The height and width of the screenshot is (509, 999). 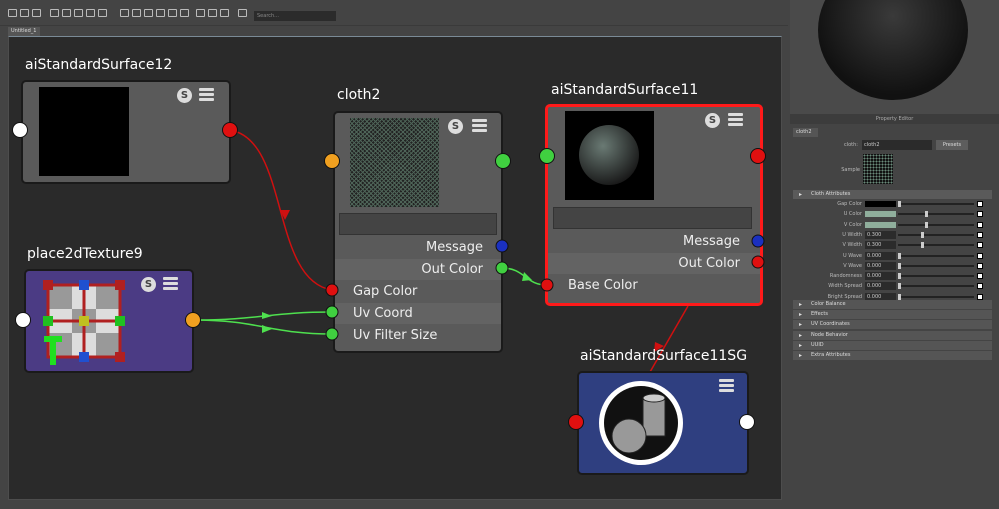 What do you see at coordinates (85, 254) in the screenshot?
I see `node-title: place2dTexture9` at bounding box center [85, 254].